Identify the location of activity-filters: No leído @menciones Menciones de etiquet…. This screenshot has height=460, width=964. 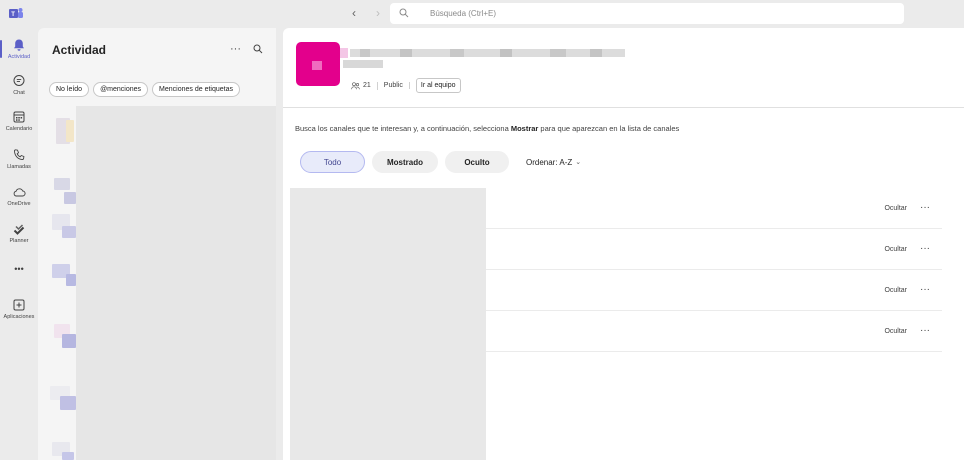
(144, 89).